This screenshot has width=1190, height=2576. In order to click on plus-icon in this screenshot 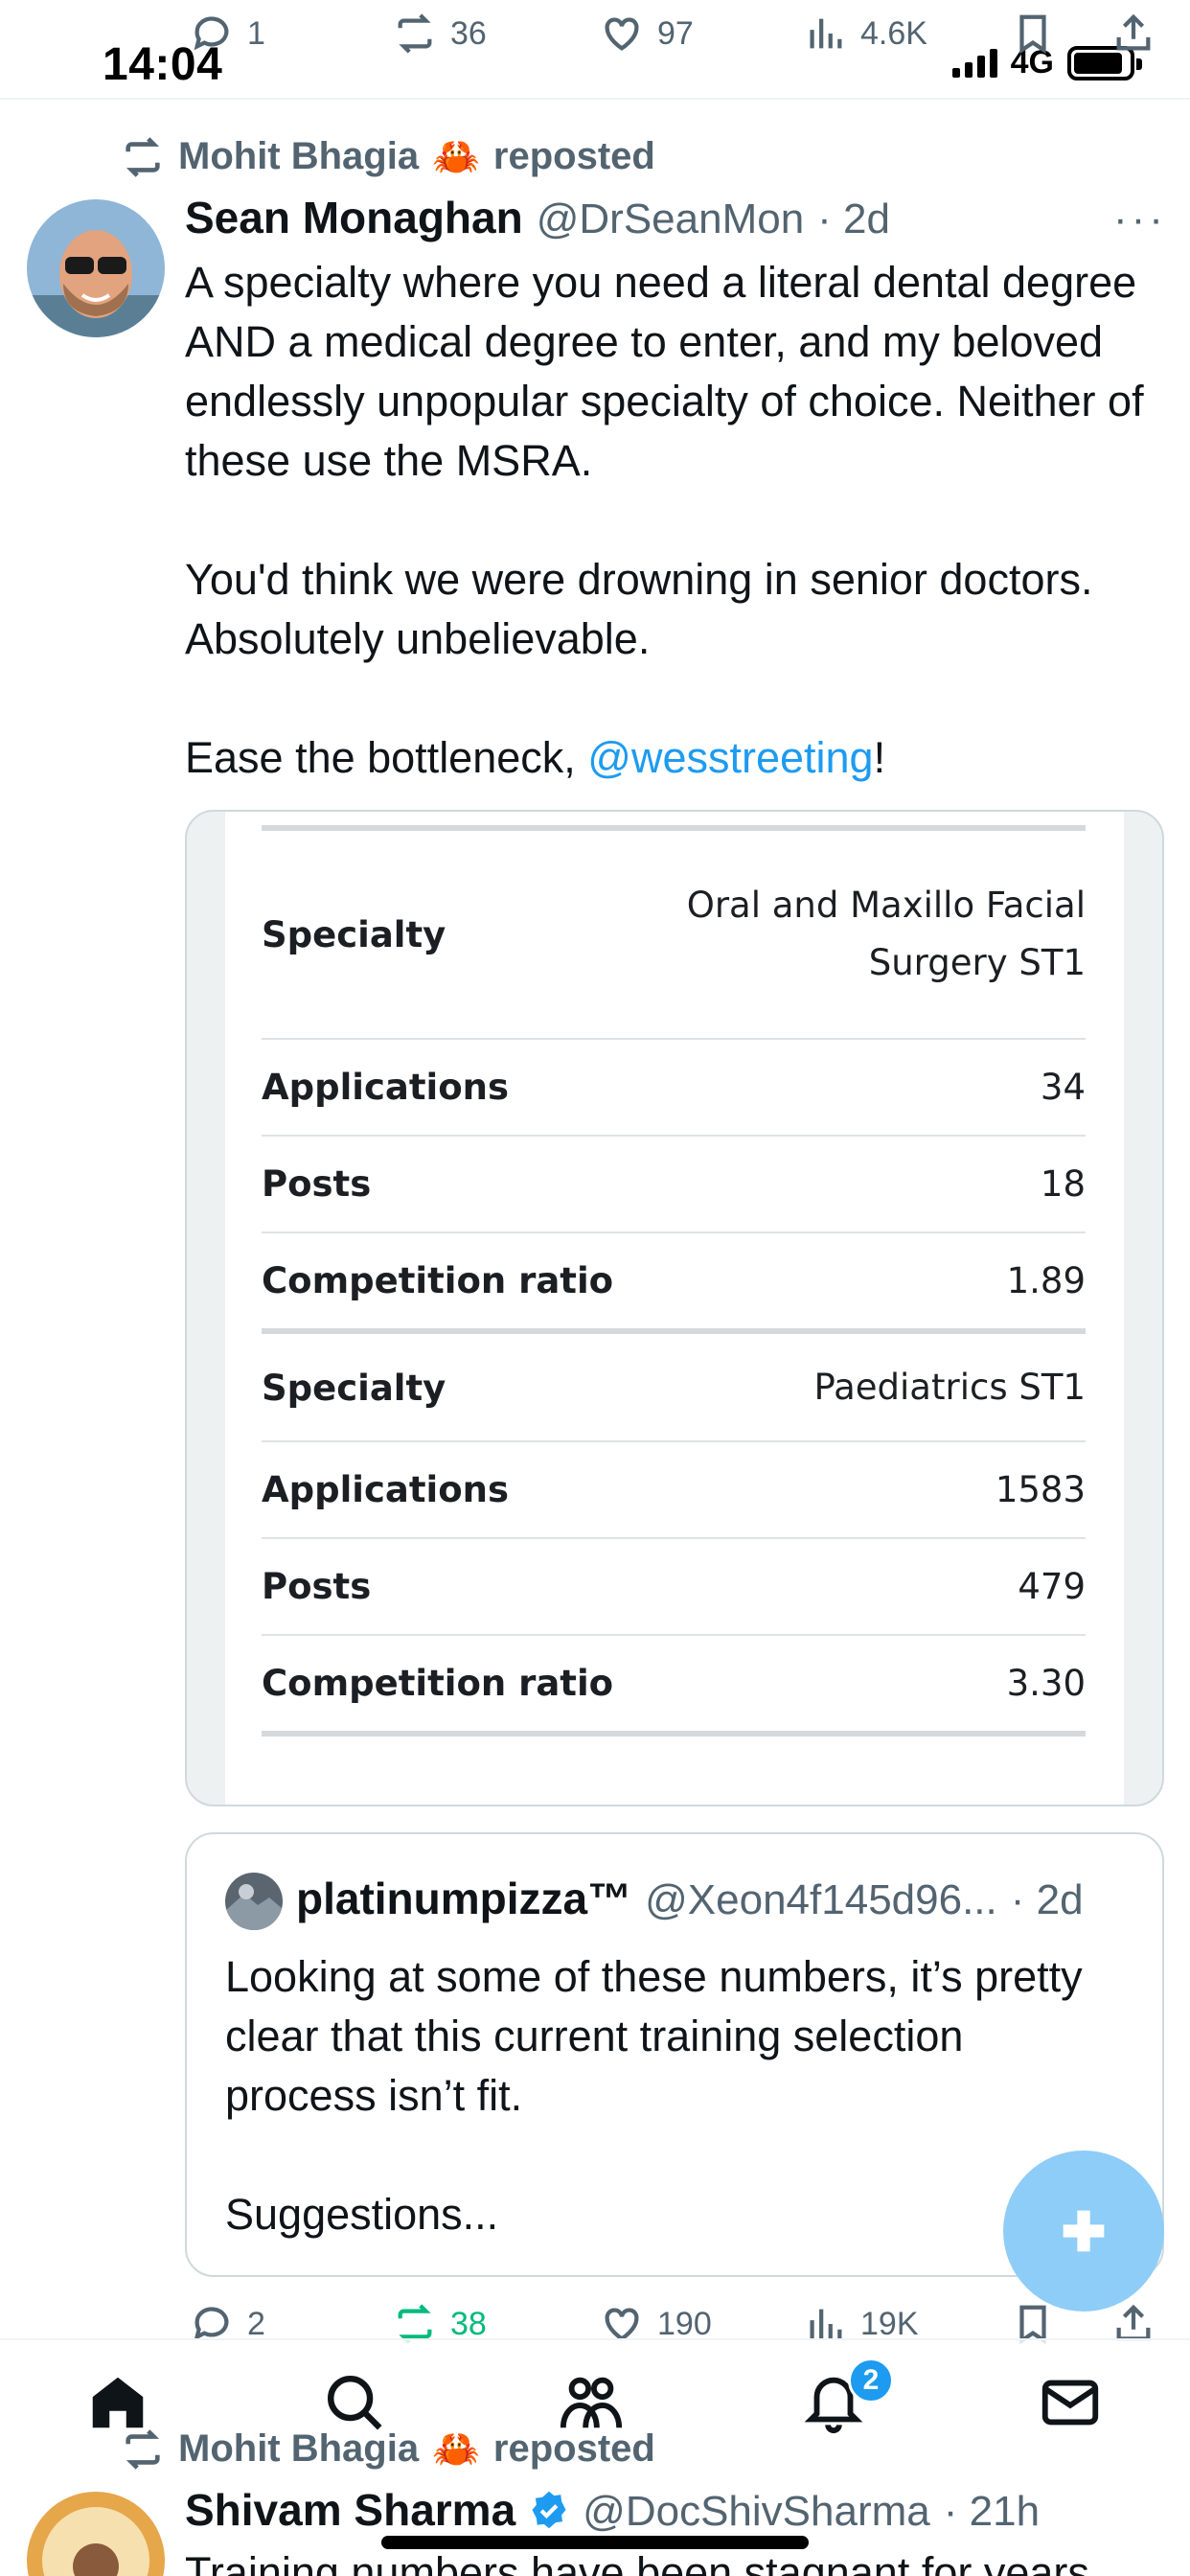, I will do `click(1084, 2231)`.